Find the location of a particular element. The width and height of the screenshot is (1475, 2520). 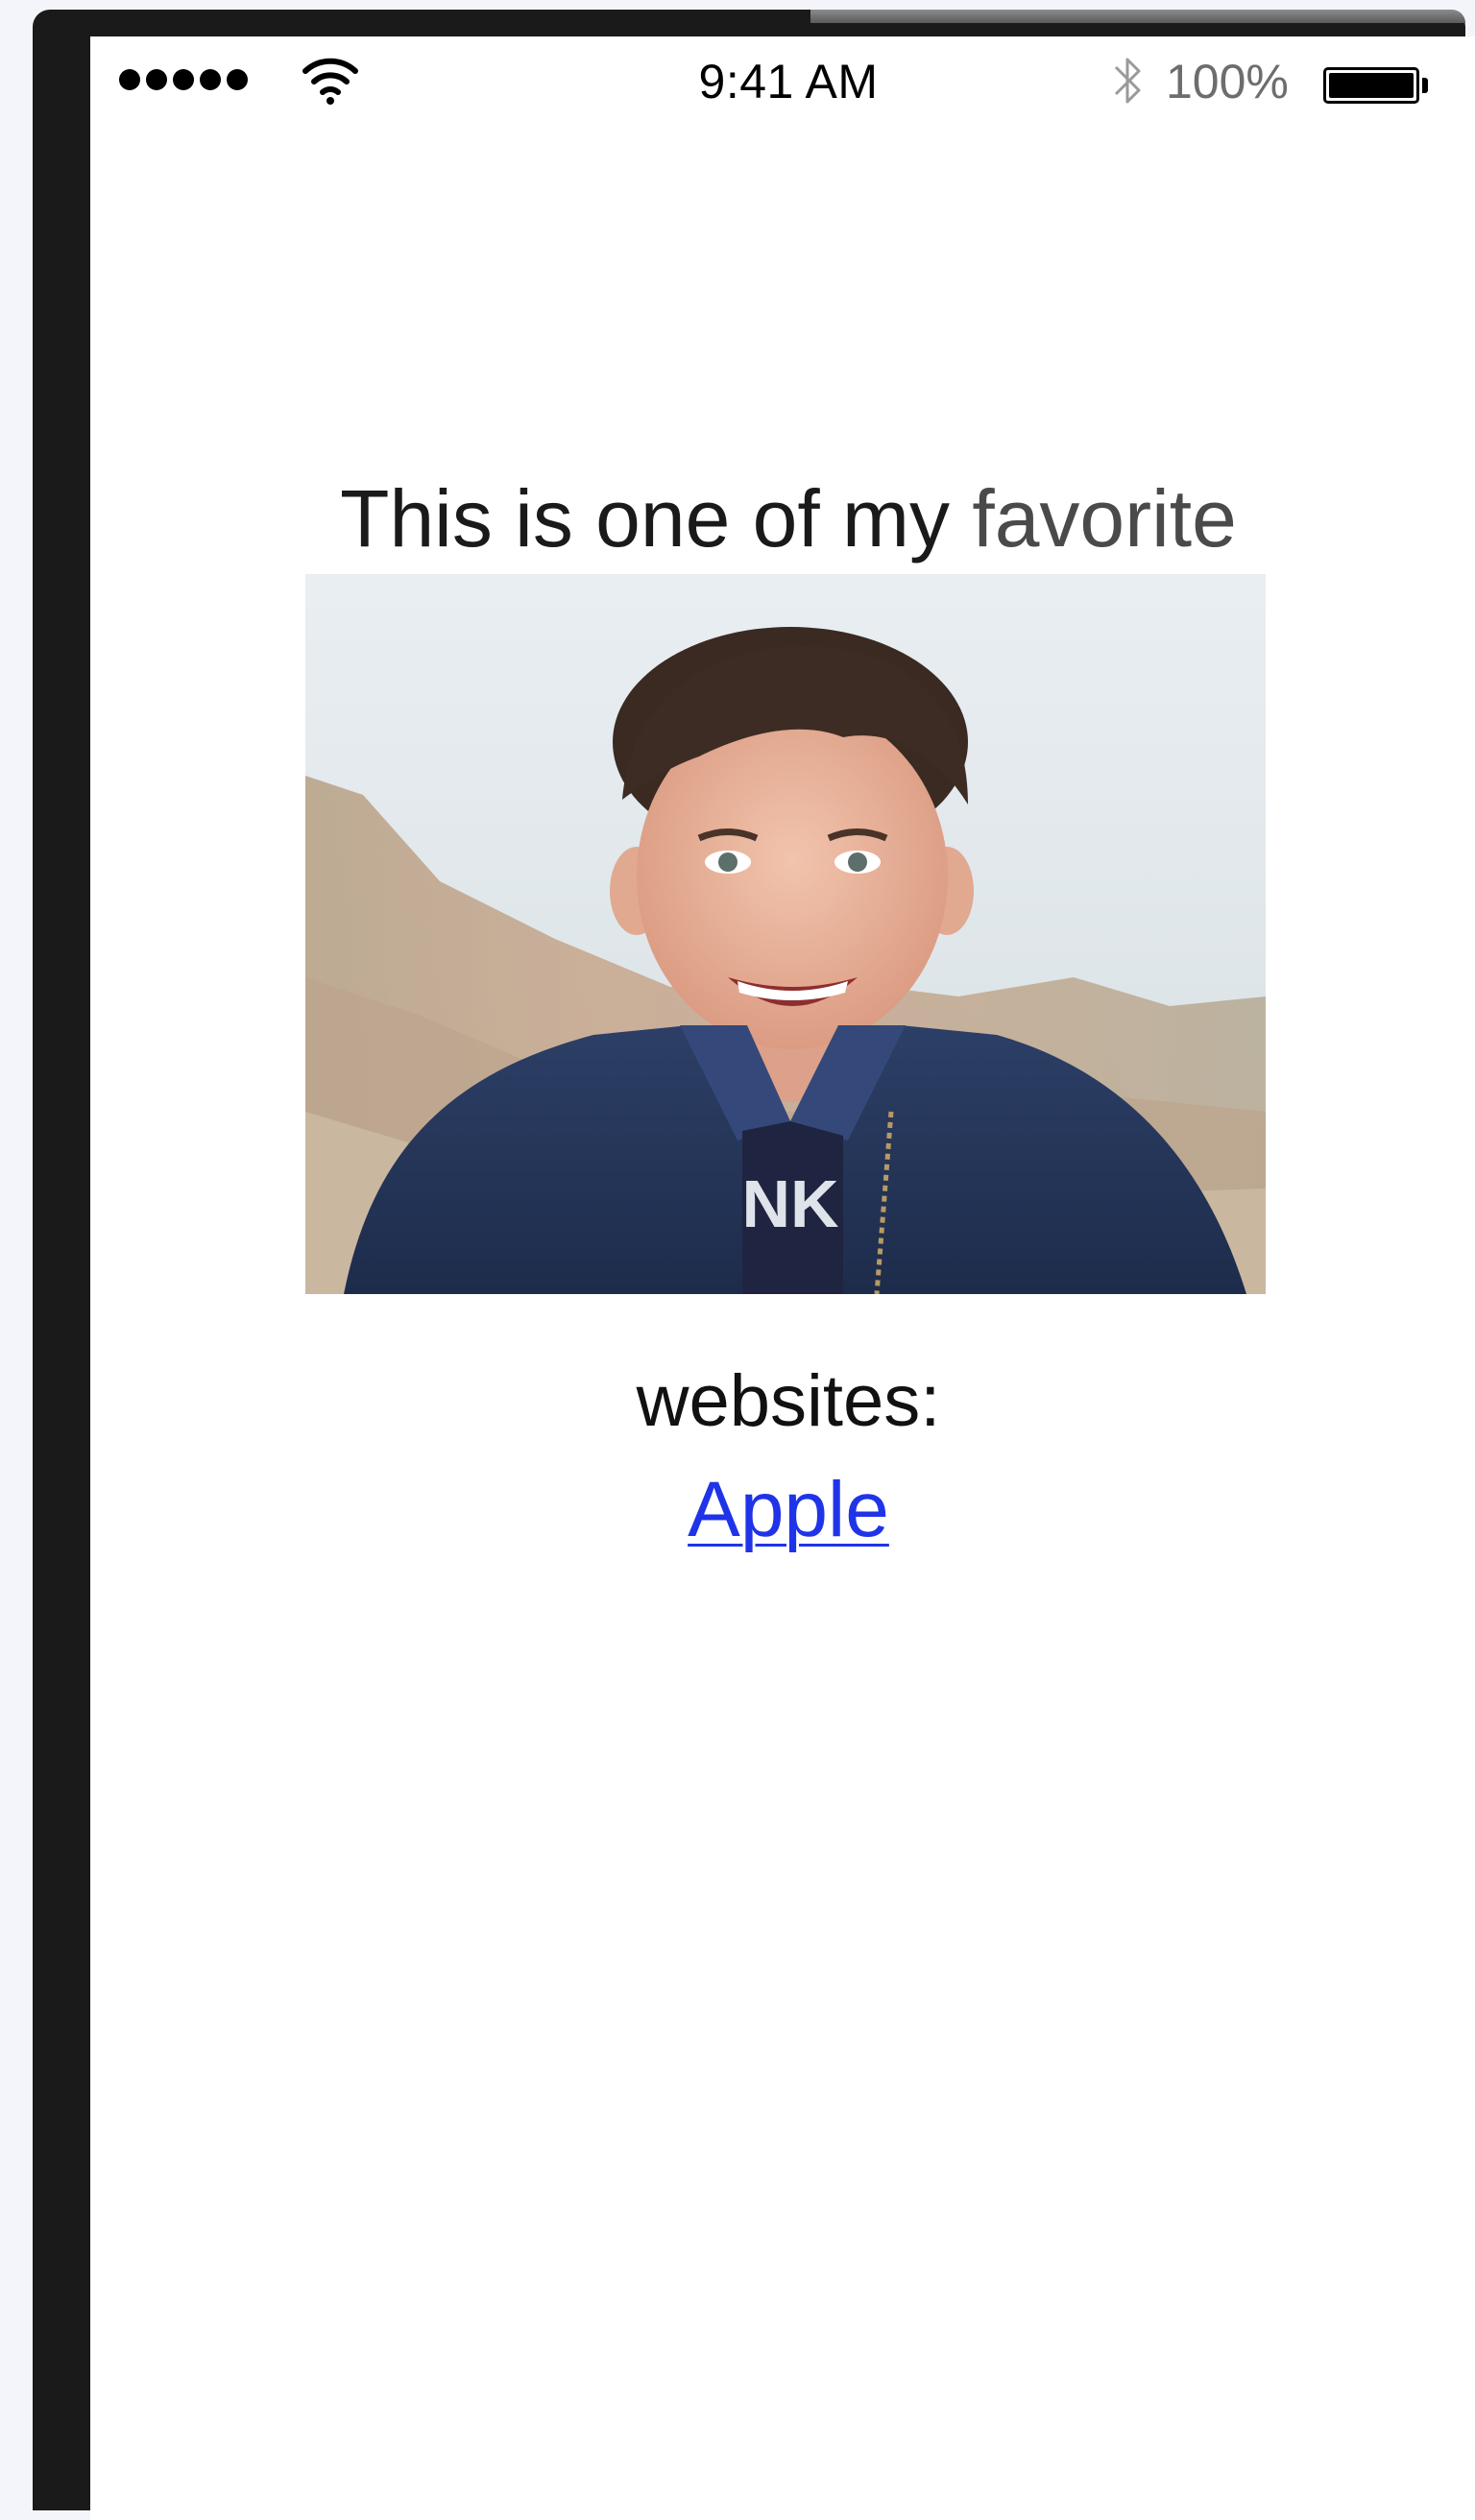

apple-link-container: Apple is located at coordinates (783, 1510).